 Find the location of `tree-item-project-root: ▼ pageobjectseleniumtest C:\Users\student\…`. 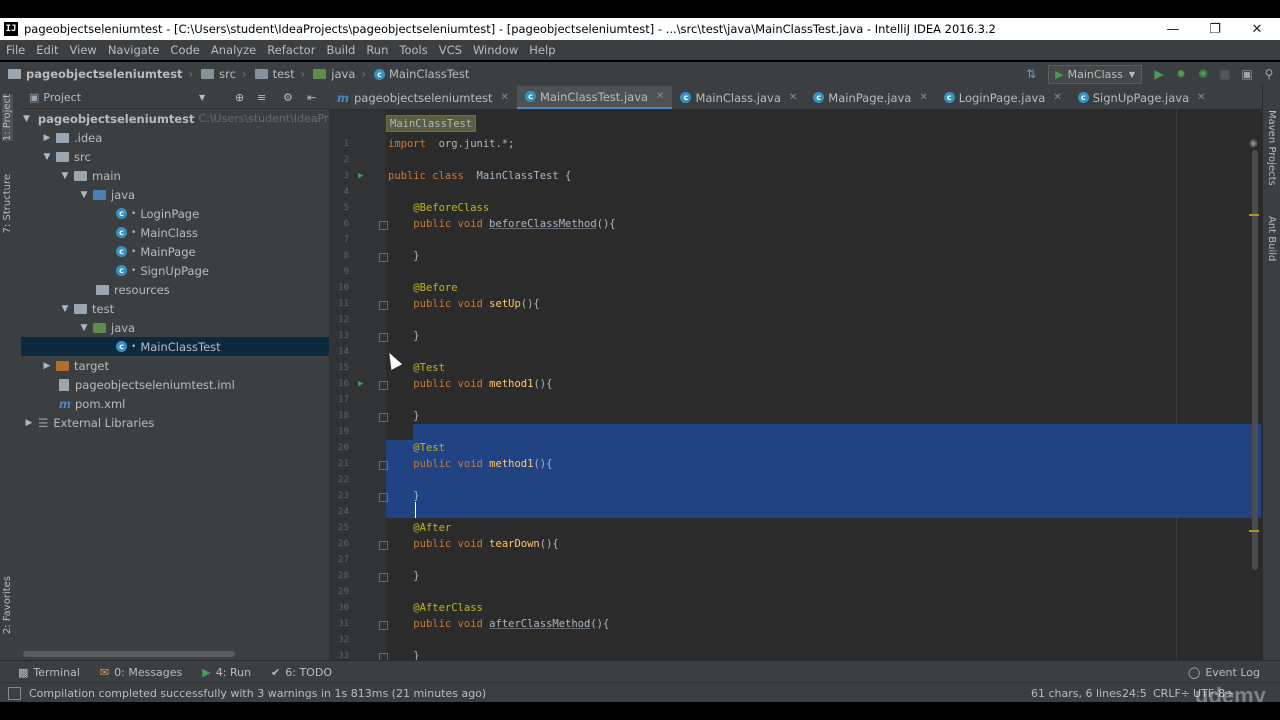

tree-item-project-root: ▼ pageobjectseleniumtest C:\Users\student\… is located at coordinates (186, 118).